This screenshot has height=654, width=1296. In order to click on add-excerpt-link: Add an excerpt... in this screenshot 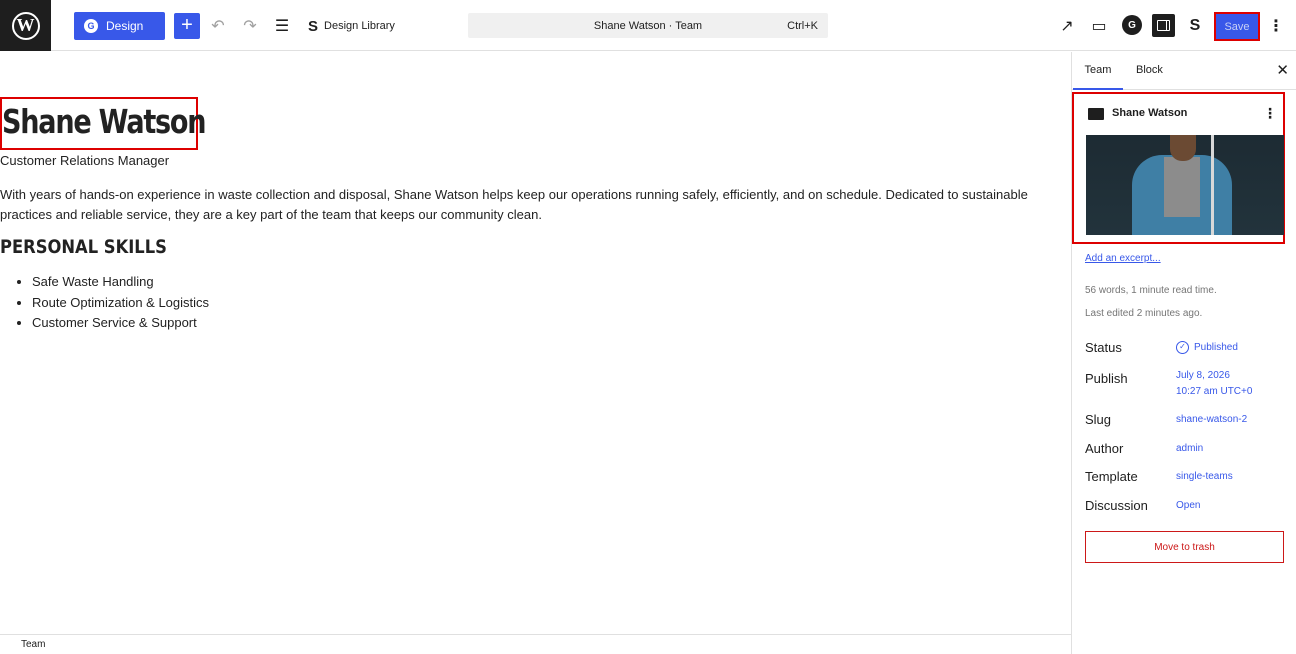, I will do `click(1123, 258)`.